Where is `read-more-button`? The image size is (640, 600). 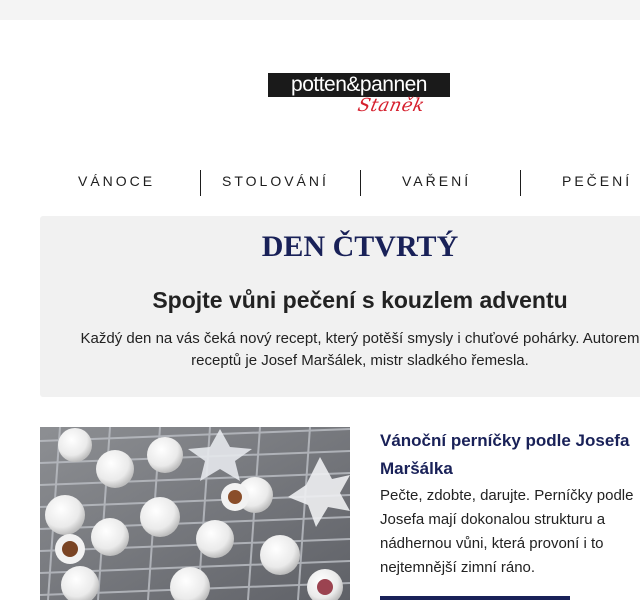 read-more-button is located at coordinates (475, 598).